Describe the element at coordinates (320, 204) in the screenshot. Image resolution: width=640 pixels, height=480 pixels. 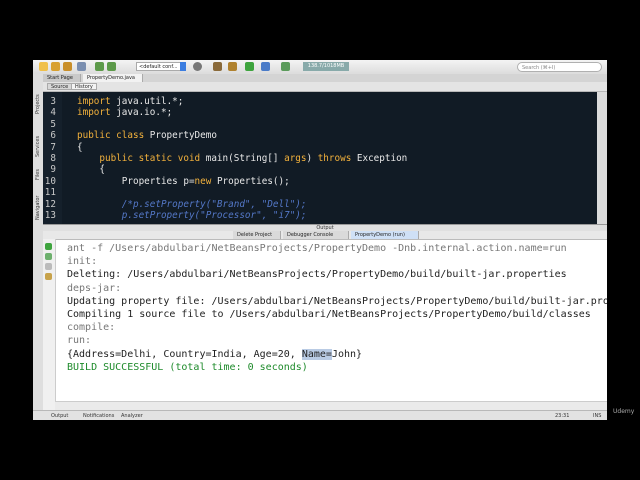
I see `code-line: 12 /*p.setProperty("Brand", "Dell");` at that location.